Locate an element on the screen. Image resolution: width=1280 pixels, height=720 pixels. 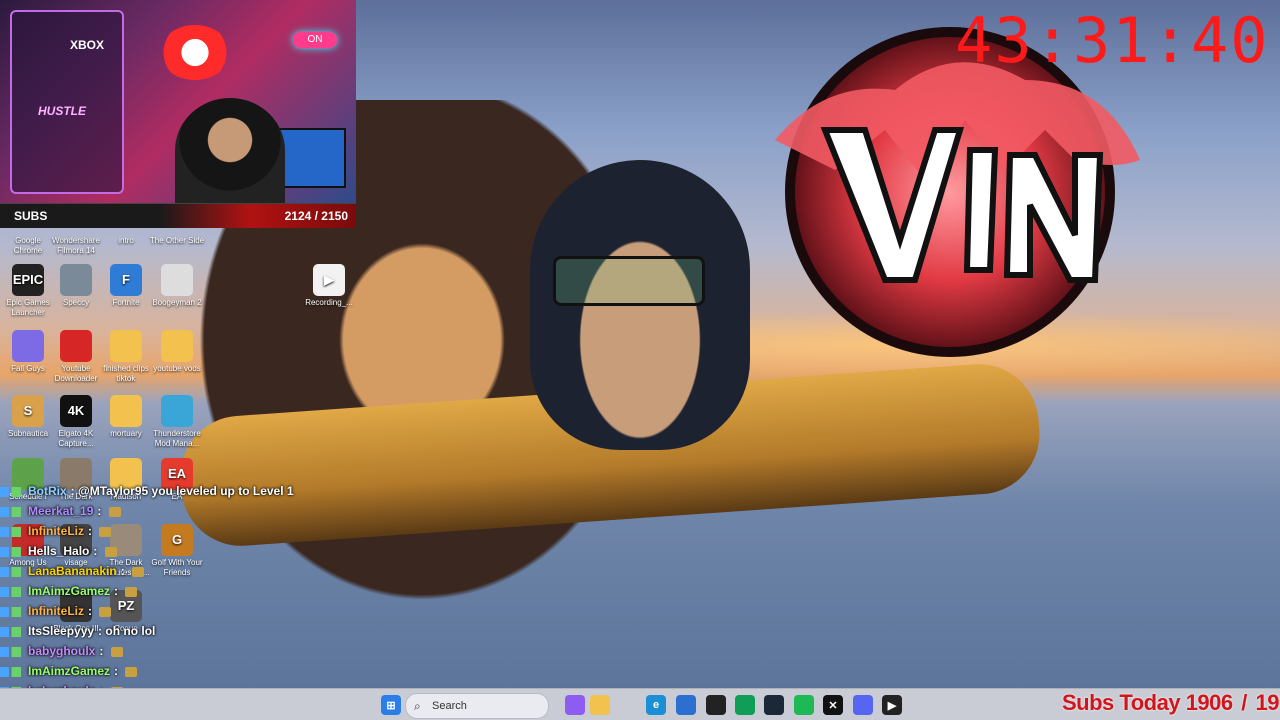
hustle-neon-sign: HUSTLE is located at coordinates (62, 111).